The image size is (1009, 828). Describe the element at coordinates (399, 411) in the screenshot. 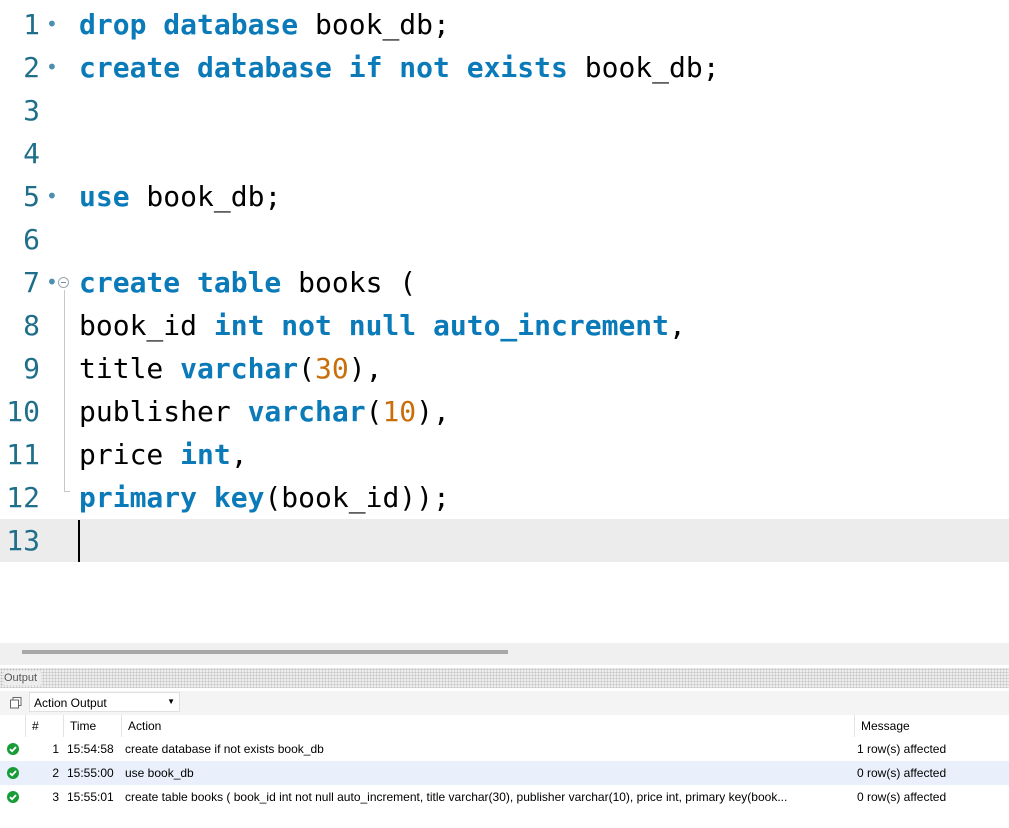

I see `sql-number: 10` at that location.